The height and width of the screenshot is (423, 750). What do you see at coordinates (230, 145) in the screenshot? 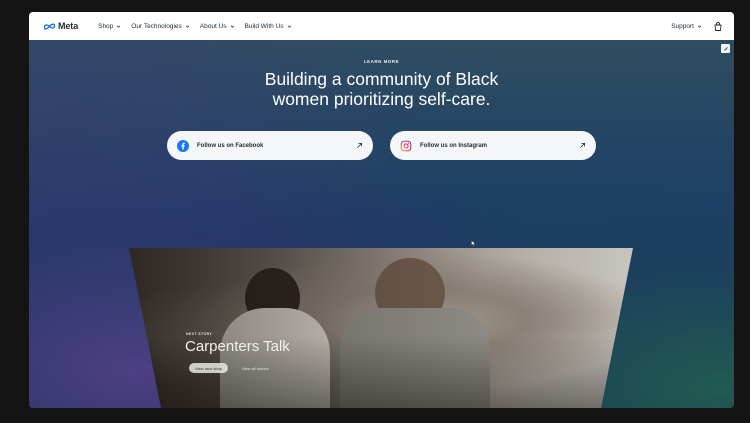
I see `facebook-label: Follow us on Facebook` at bounding box center [230, 145].